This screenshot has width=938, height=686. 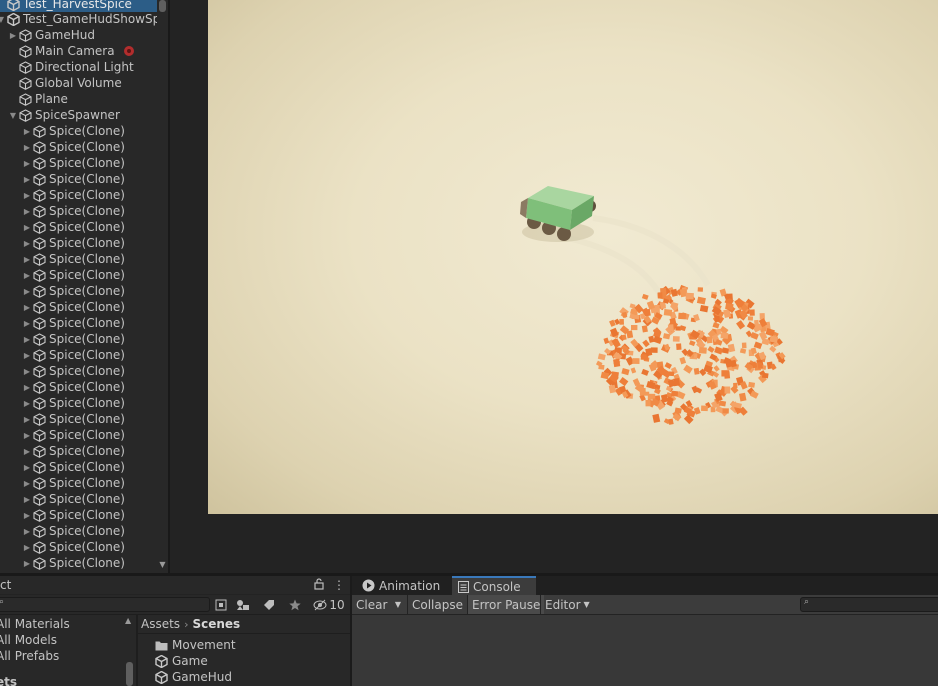 What do you see at coordinates (567, 604) in the screenshot?
I see `editor-target-dropdown: Editor ▼` at bounding box center [567, 604].